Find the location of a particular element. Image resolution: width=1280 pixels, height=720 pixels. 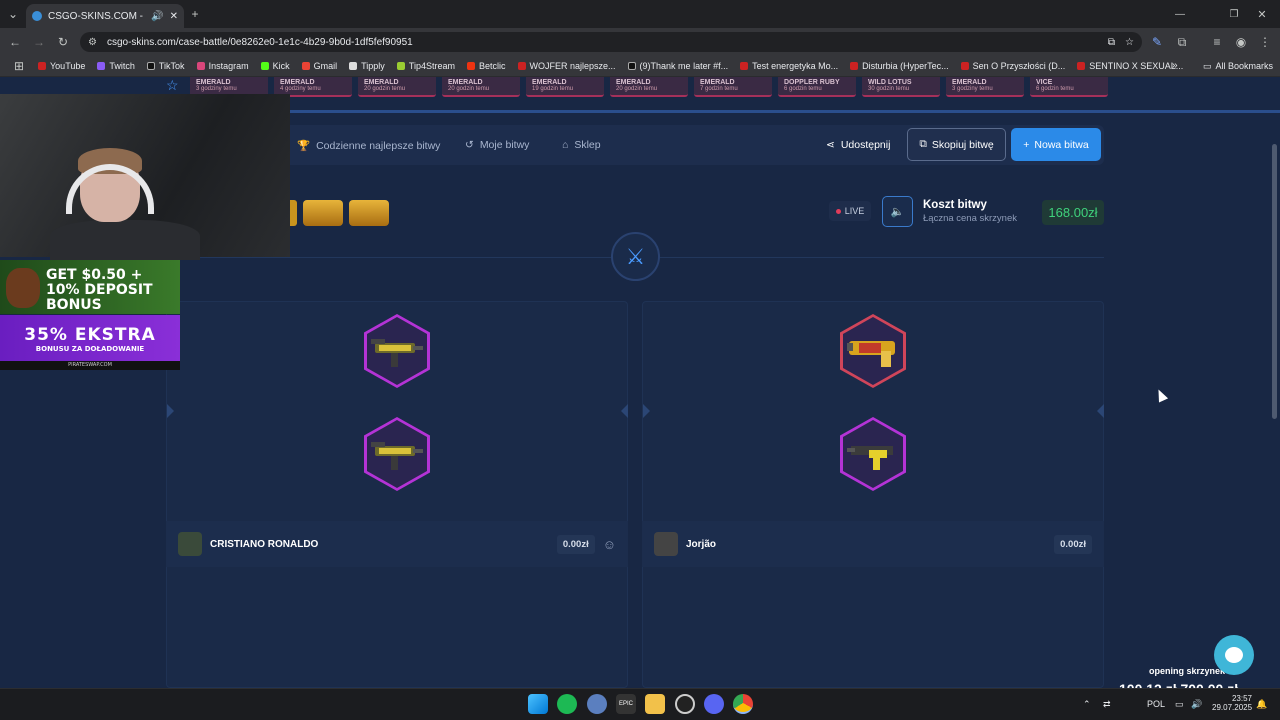

speaker-icon: 🔊 is located at coordinates (157, 16).